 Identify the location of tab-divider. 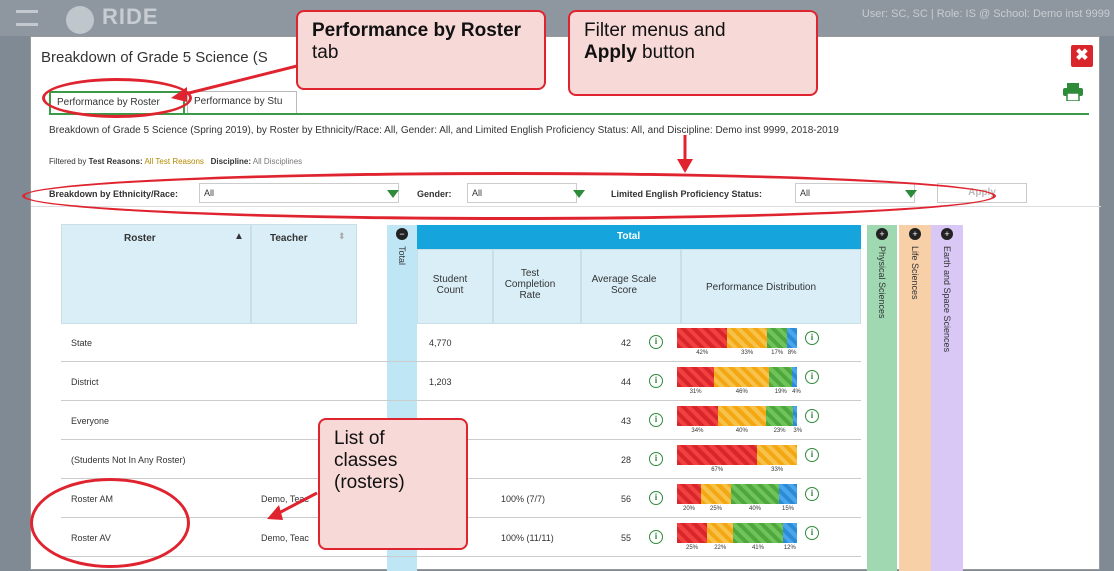
(569, 114).